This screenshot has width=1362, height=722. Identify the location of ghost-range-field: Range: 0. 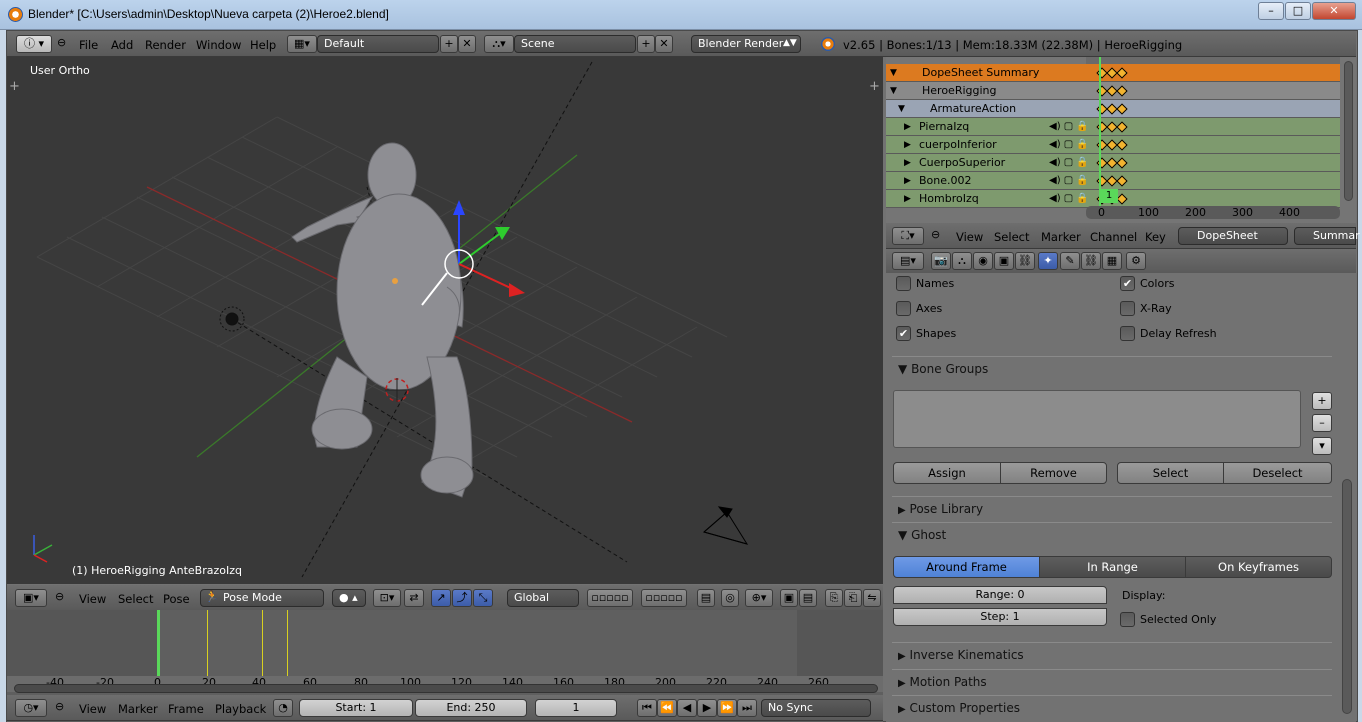
(1000, 595).